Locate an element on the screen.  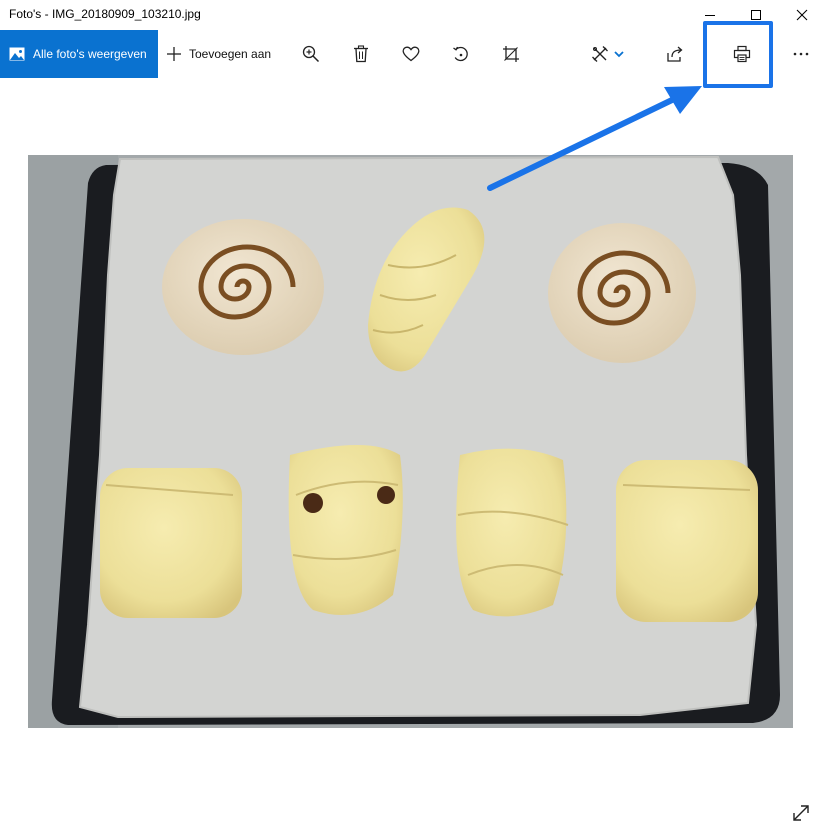
favorite-icon is located at coordinates (411, 54).